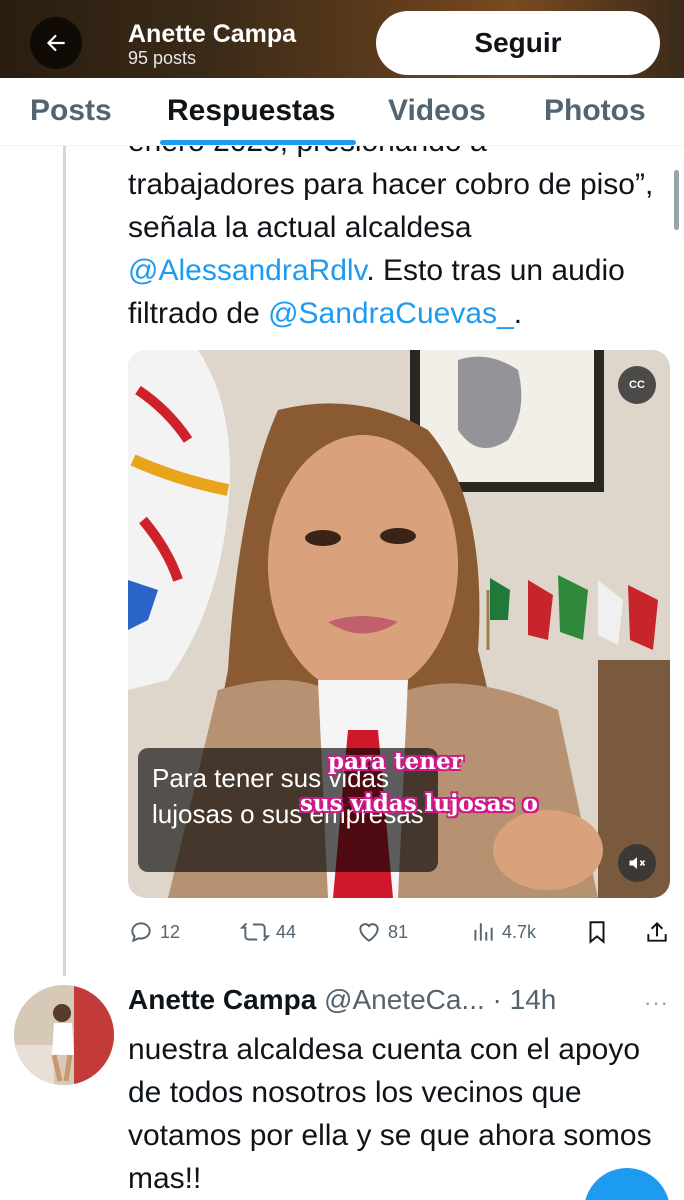 Image resolution: width=684 pixels, height=1200 pixels. Describe the element at coordinates (483, 932) in the screenshot. I see `views-chart-icon` at that location.